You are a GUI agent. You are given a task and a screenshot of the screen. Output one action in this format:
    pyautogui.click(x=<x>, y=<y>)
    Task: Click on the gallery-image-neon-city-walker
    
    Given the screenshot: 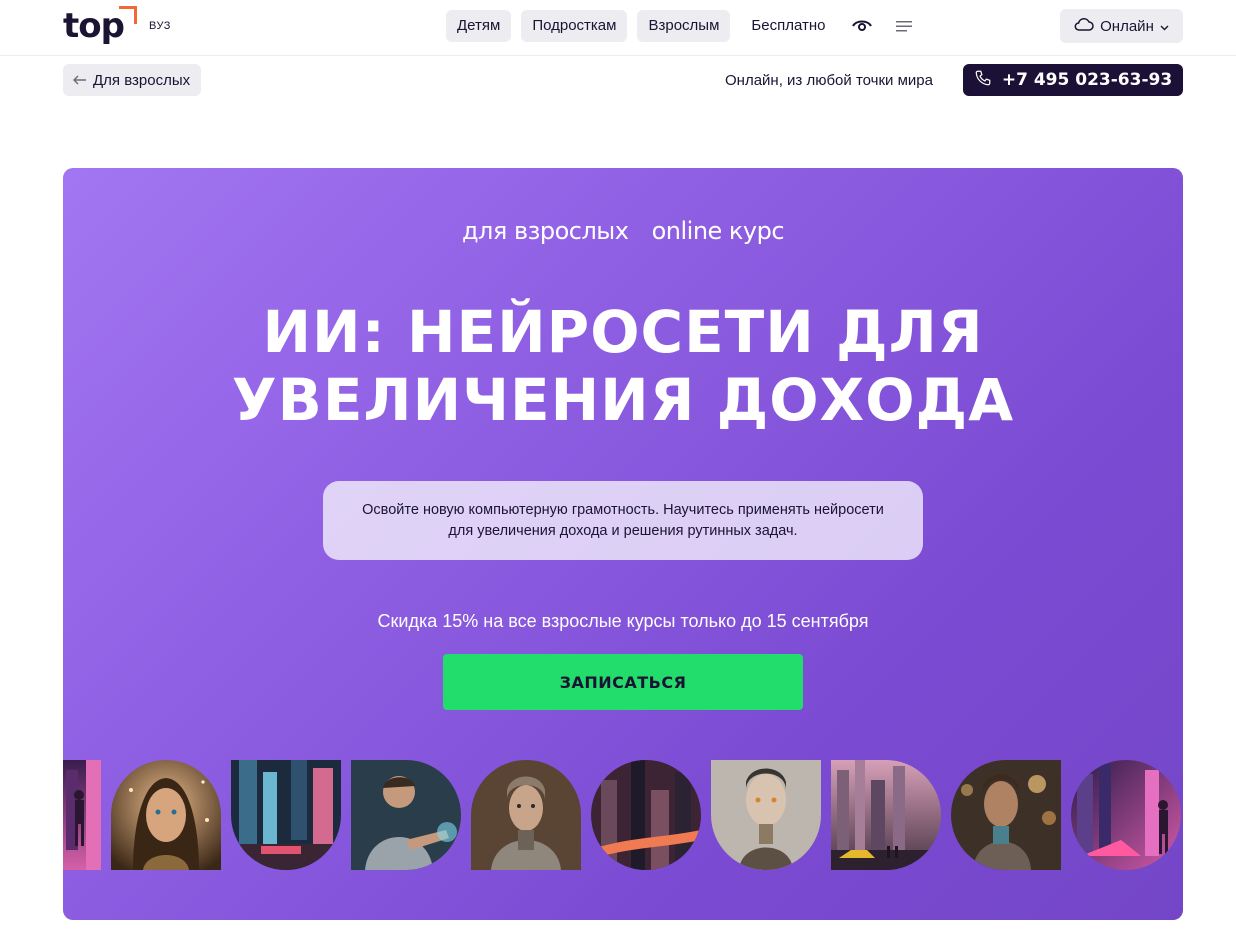 What is the action you would take?
    pyautogui.click(x=1126, y=815)
    